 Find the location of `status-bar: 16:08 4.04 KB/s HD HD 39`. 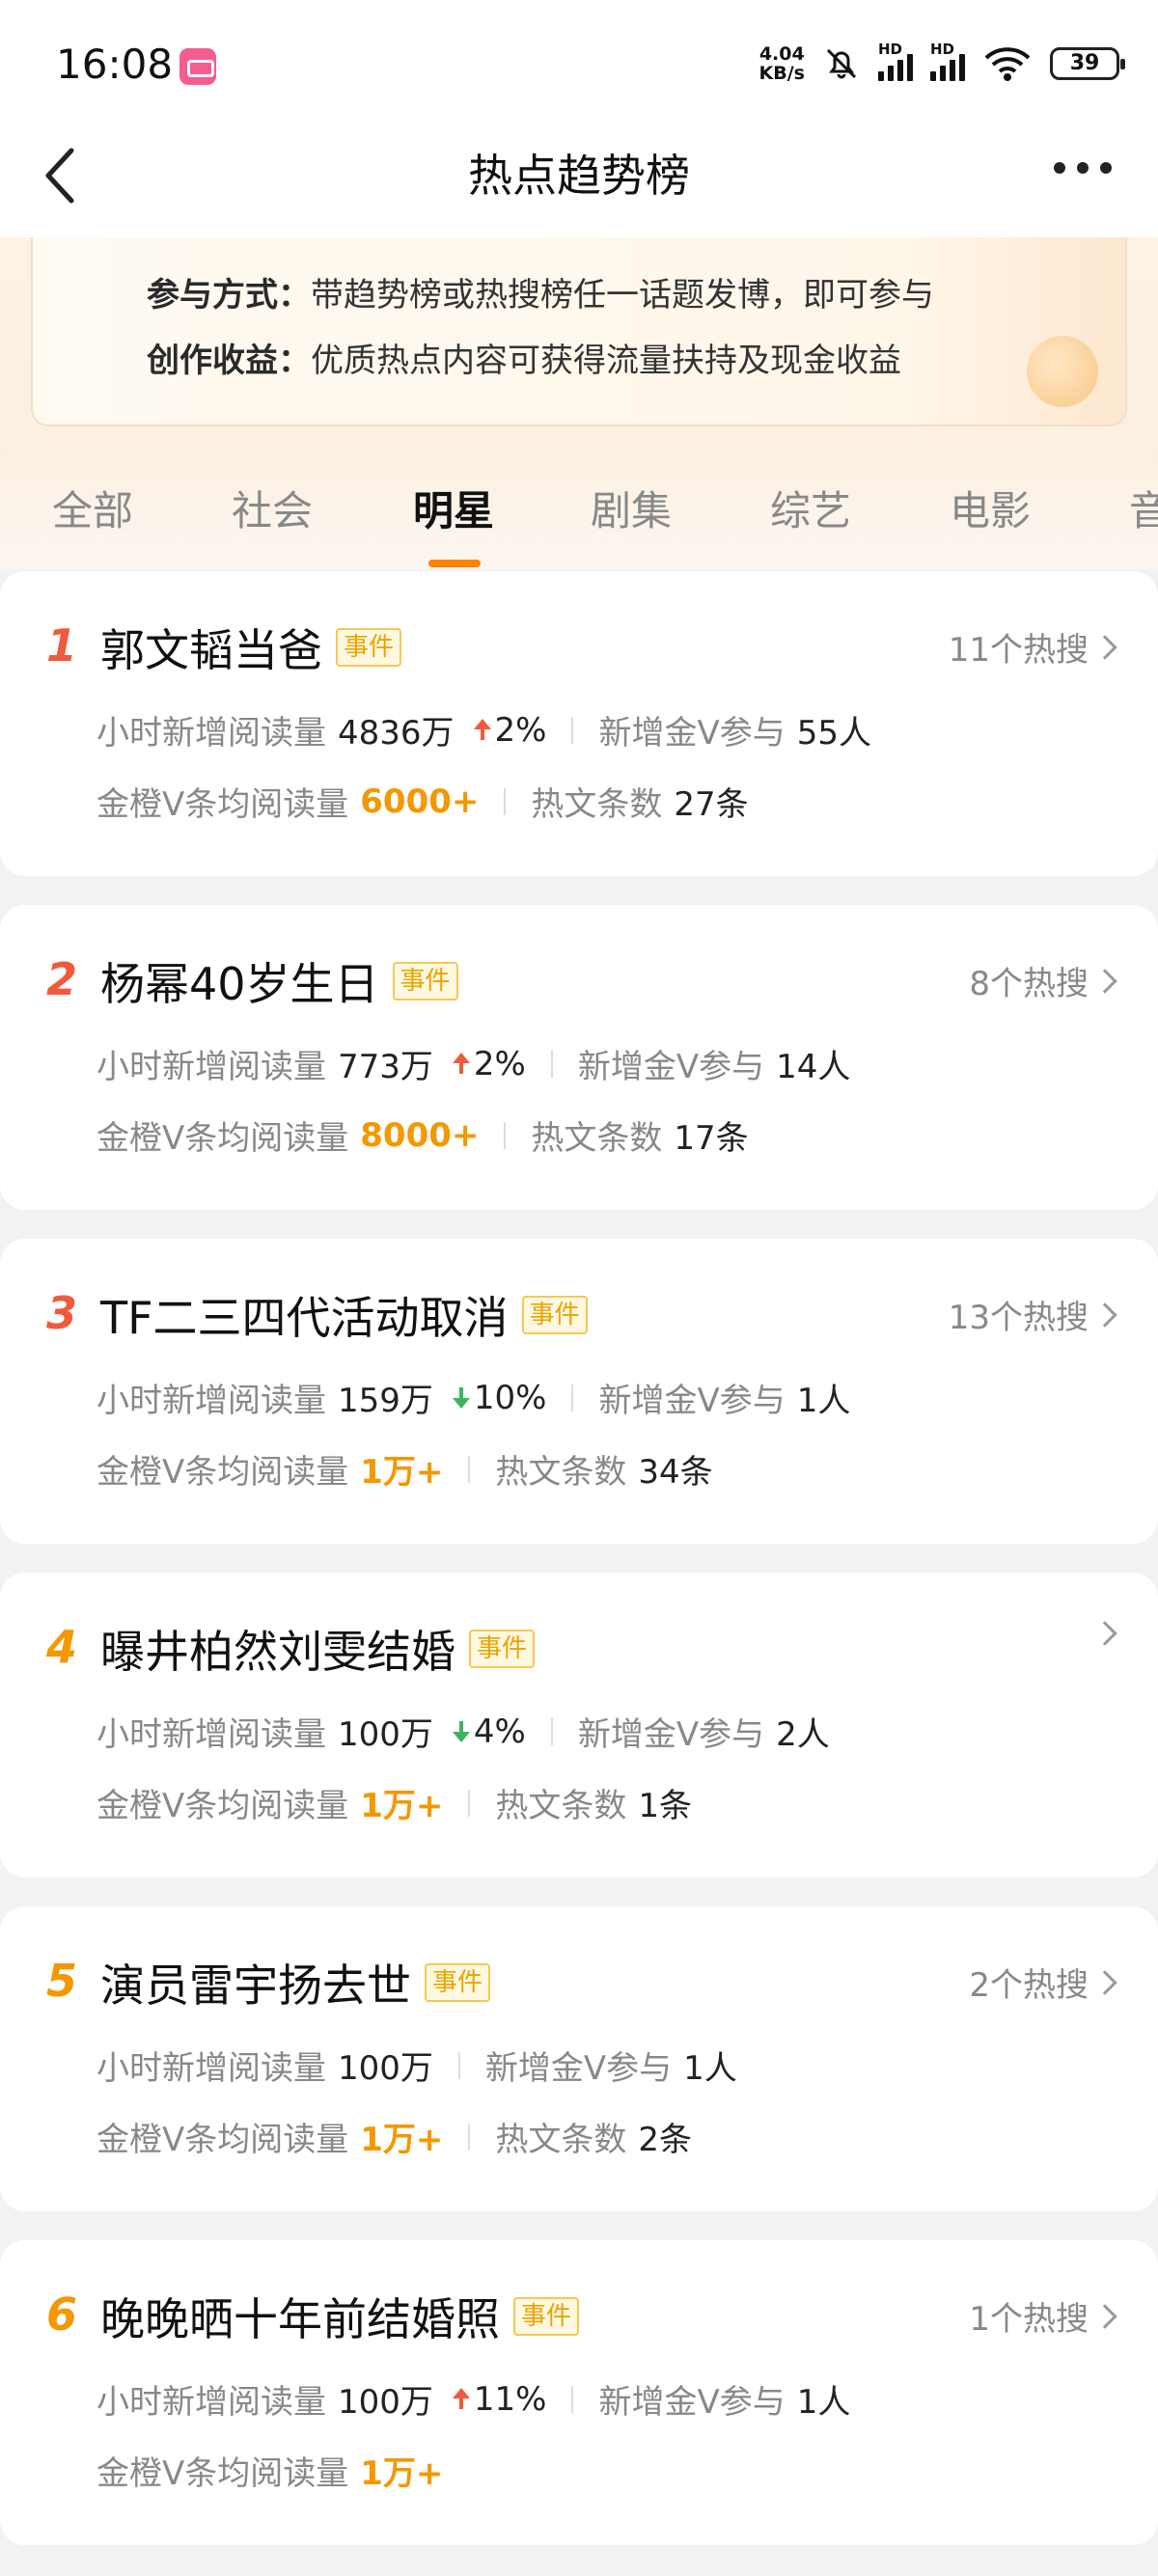

status-bar: 16:08 4.04 KB/s HD HD 39 is located at coordinates (579, 67).